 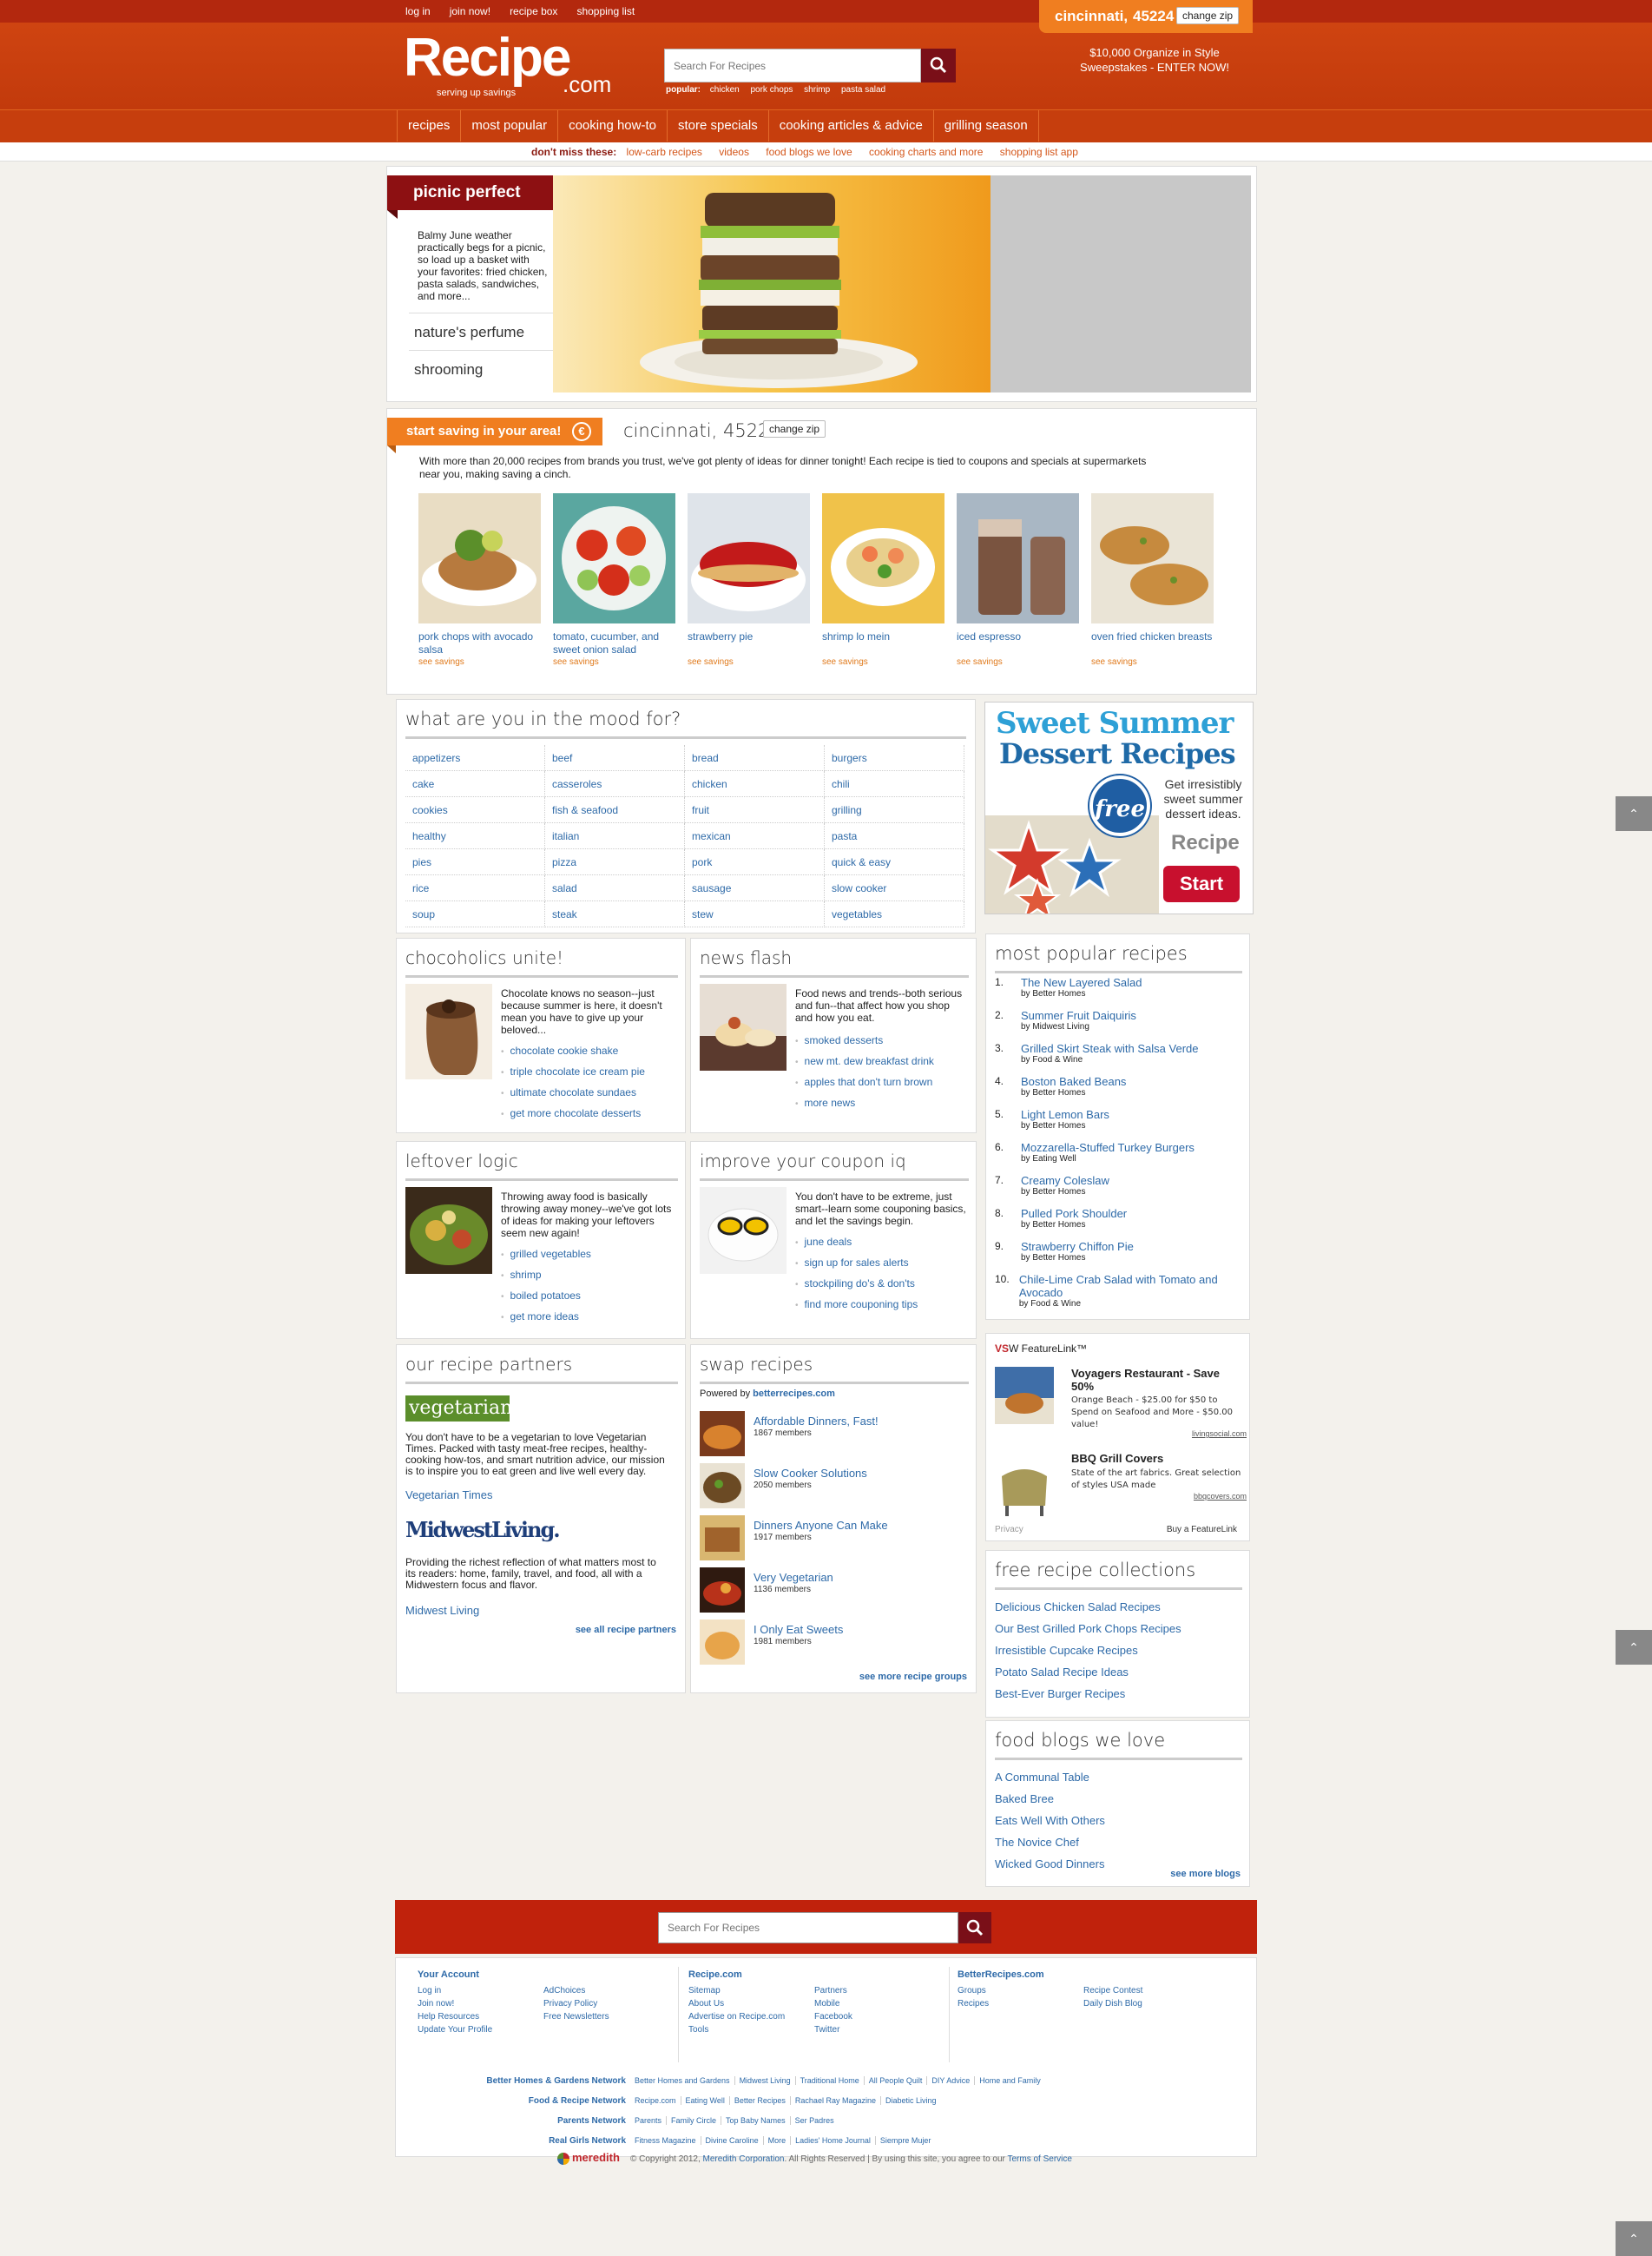 I want to click on dont-miss-link: shopping list app, so click(x=1039, y=152).